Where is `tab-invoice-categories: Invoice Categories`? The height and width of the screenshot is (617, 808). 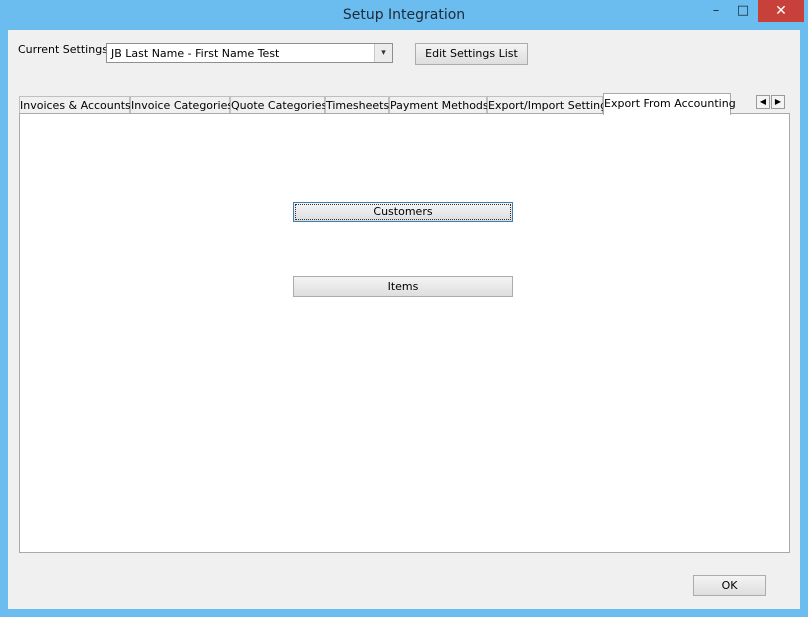
tab-invoice-categories: Invoice Categories is located at coordinates (181, 105).